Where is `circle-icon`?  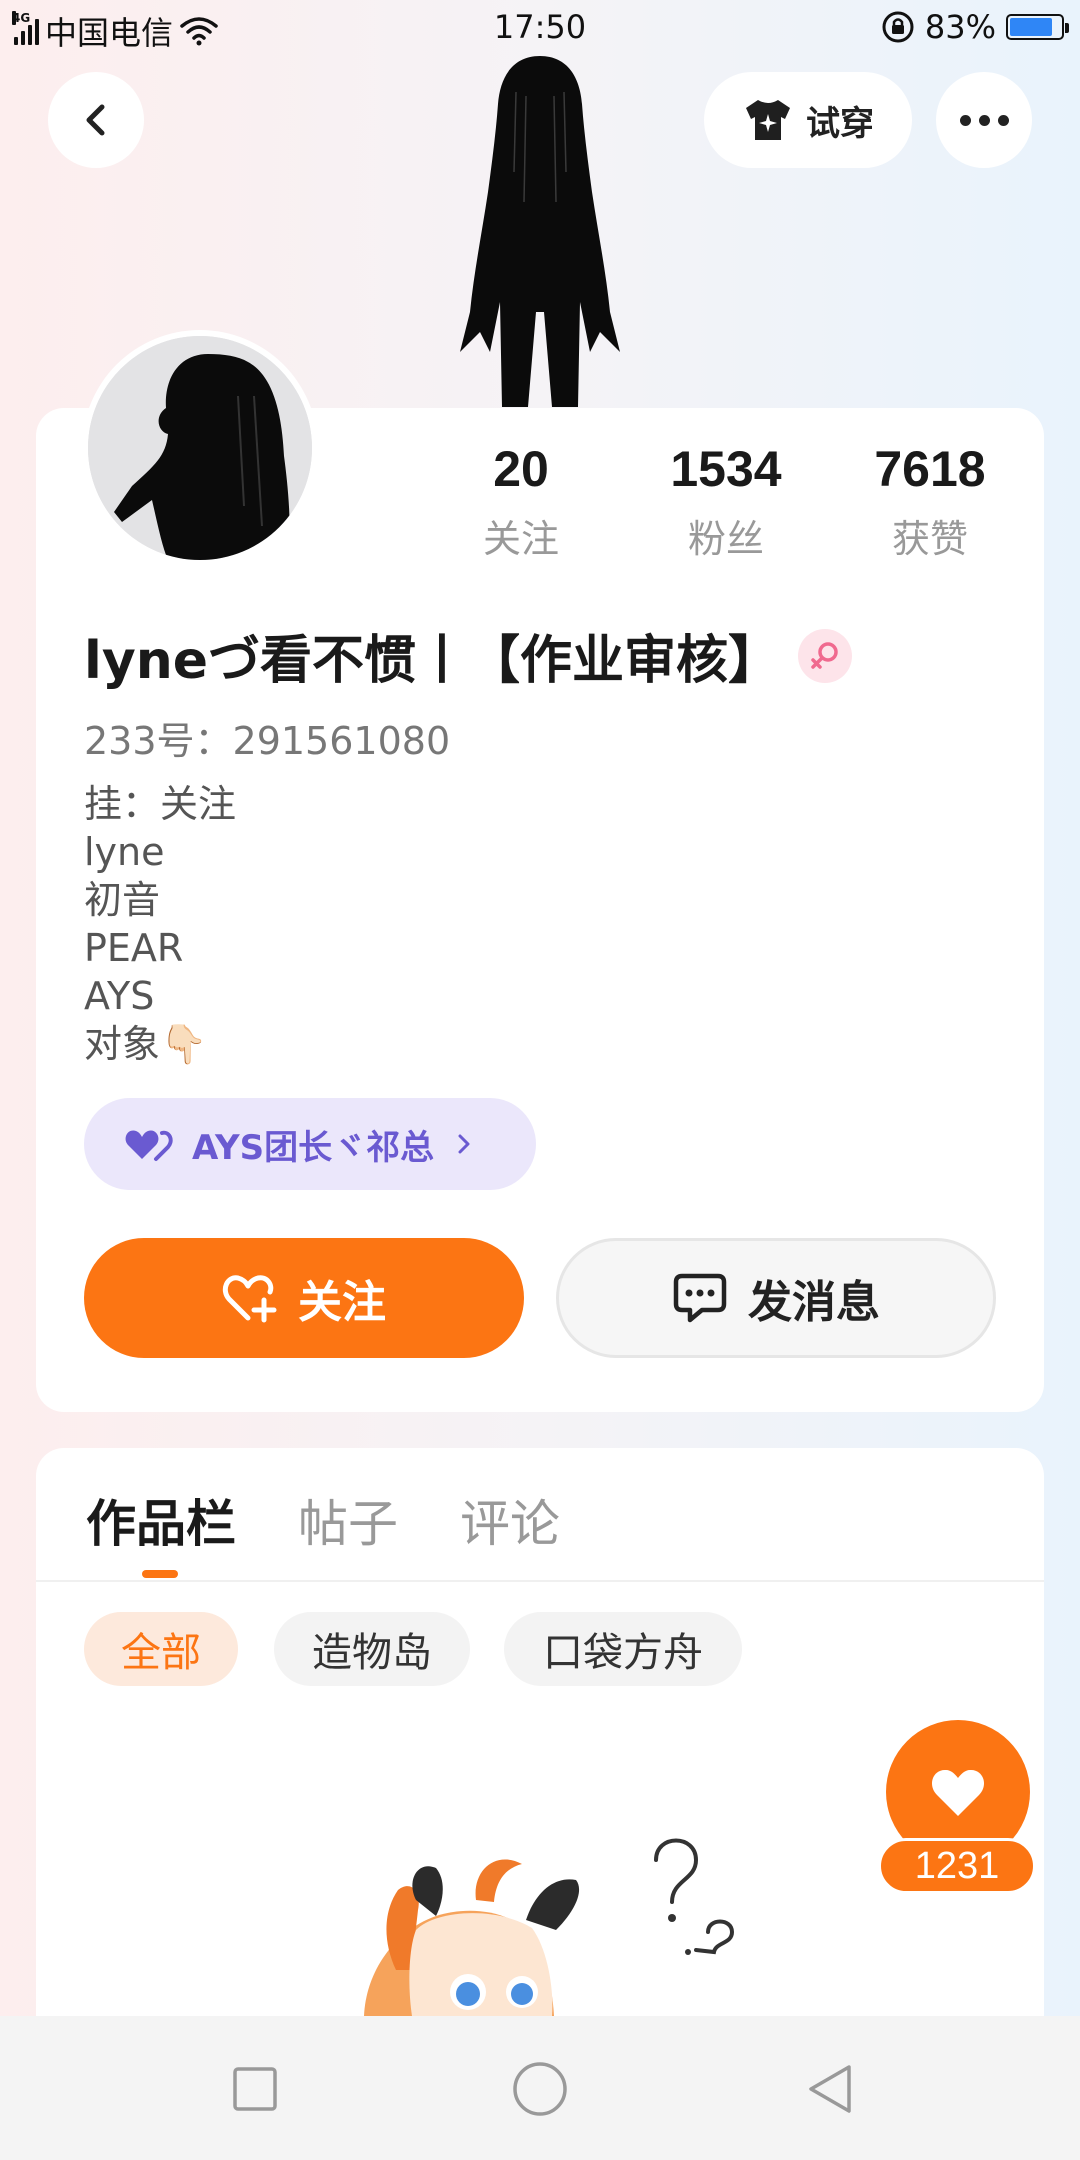
circle-icon is located at coordinates (540, 2089).